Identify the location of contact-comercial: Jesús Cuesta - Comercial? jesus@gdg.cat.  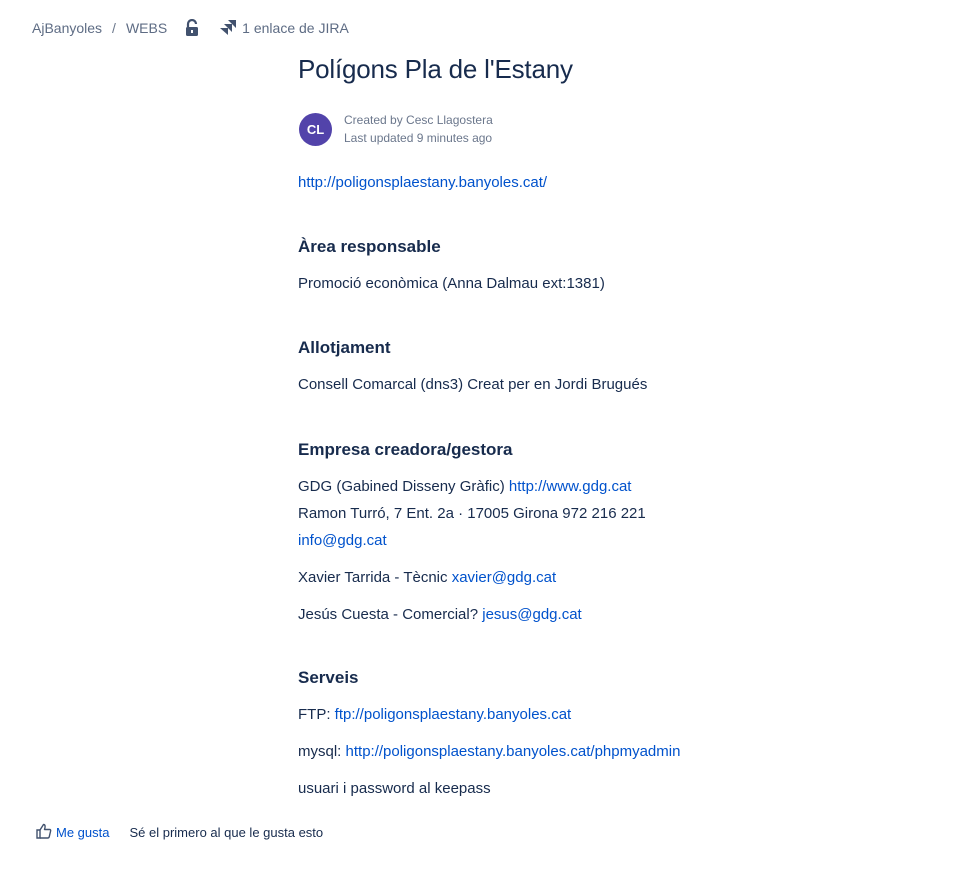
(618, 615).